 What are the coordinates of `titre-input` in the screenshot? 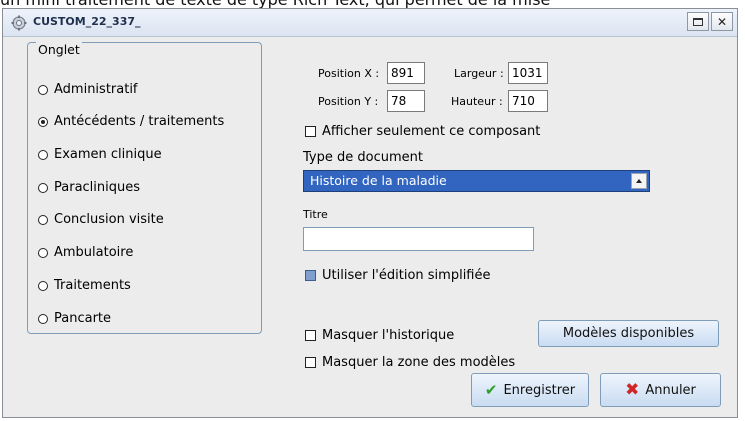 It's located at (418, 239).